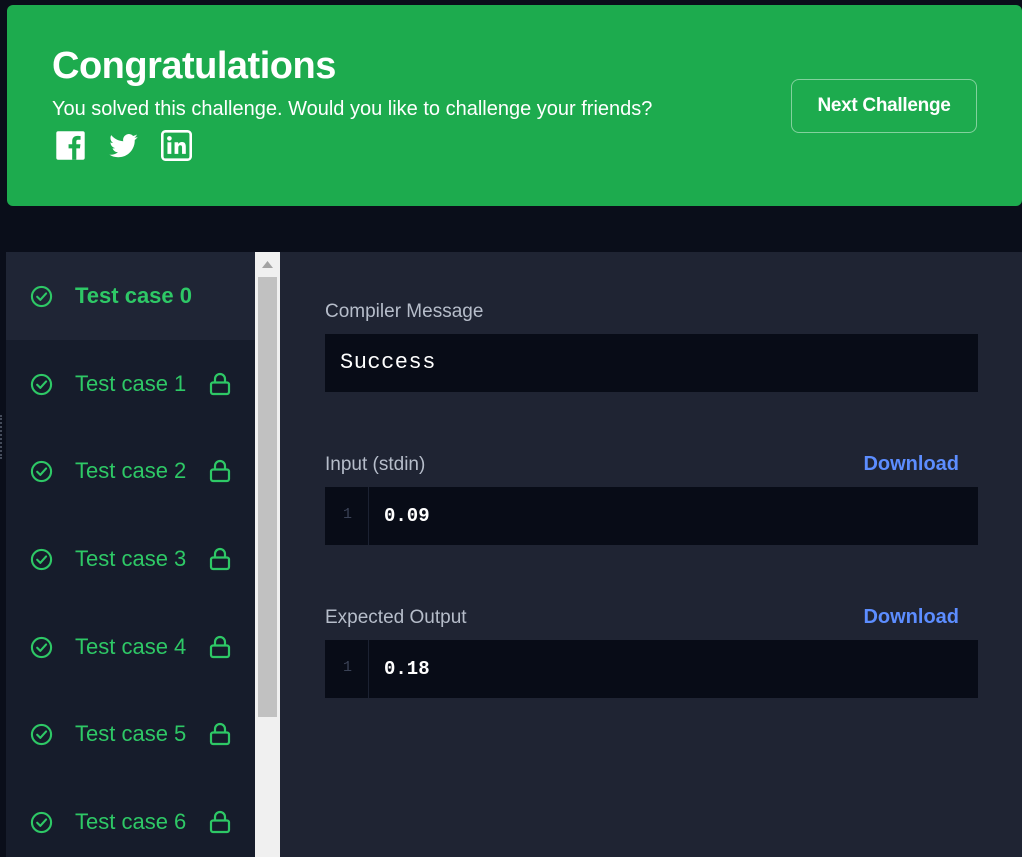 This screenshot has height=857, width=1022. What do you see at coordinates (70, 145) in the screenshot?
I see `facebook-icon` at bounding box center [70, 145].